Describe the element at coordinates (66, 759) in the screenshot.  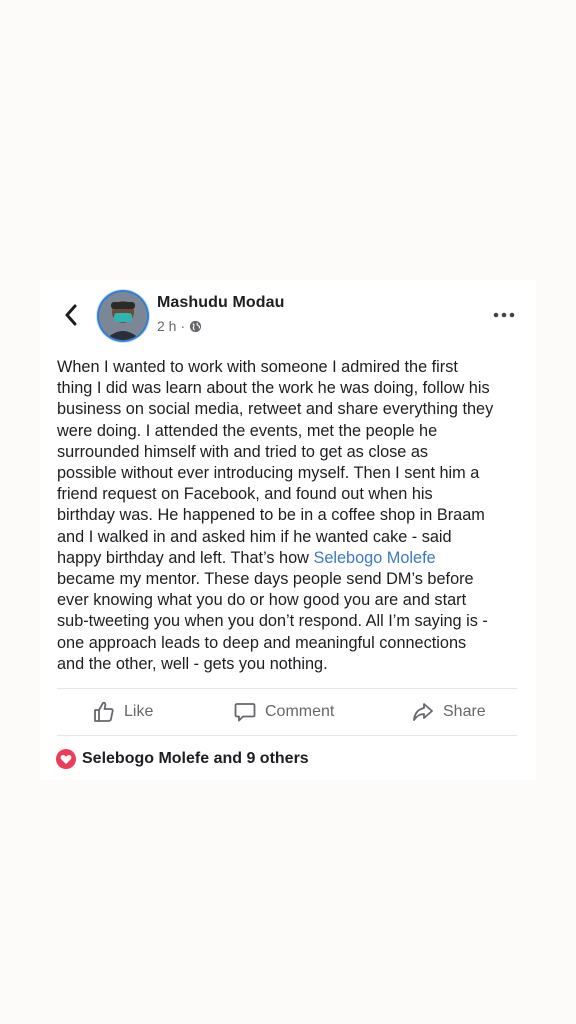
I see `heart-icon` at that location.